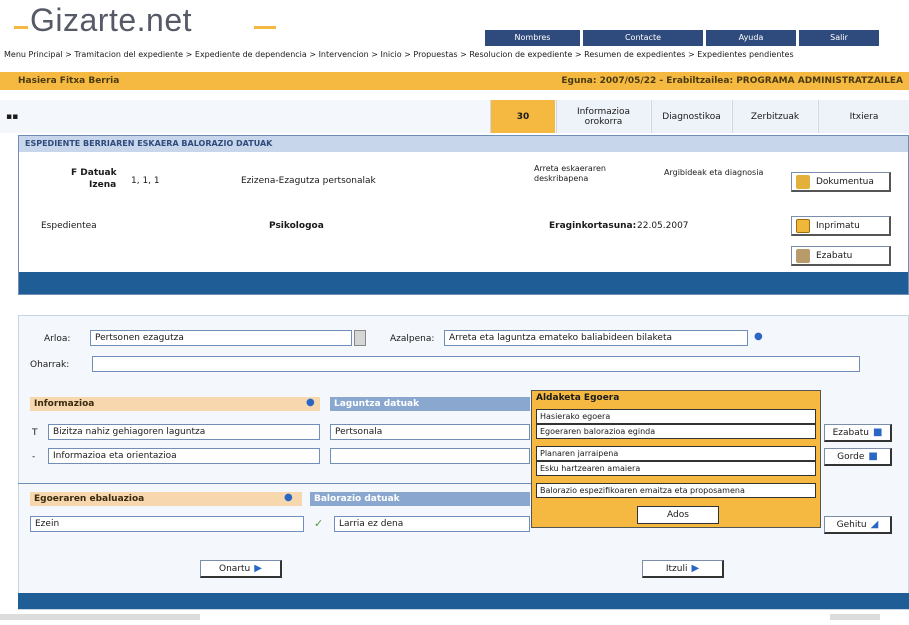  Describe the element at coordinates (167, 524) in the screenshot. I see `evaluation-field: Ezein` at that location.